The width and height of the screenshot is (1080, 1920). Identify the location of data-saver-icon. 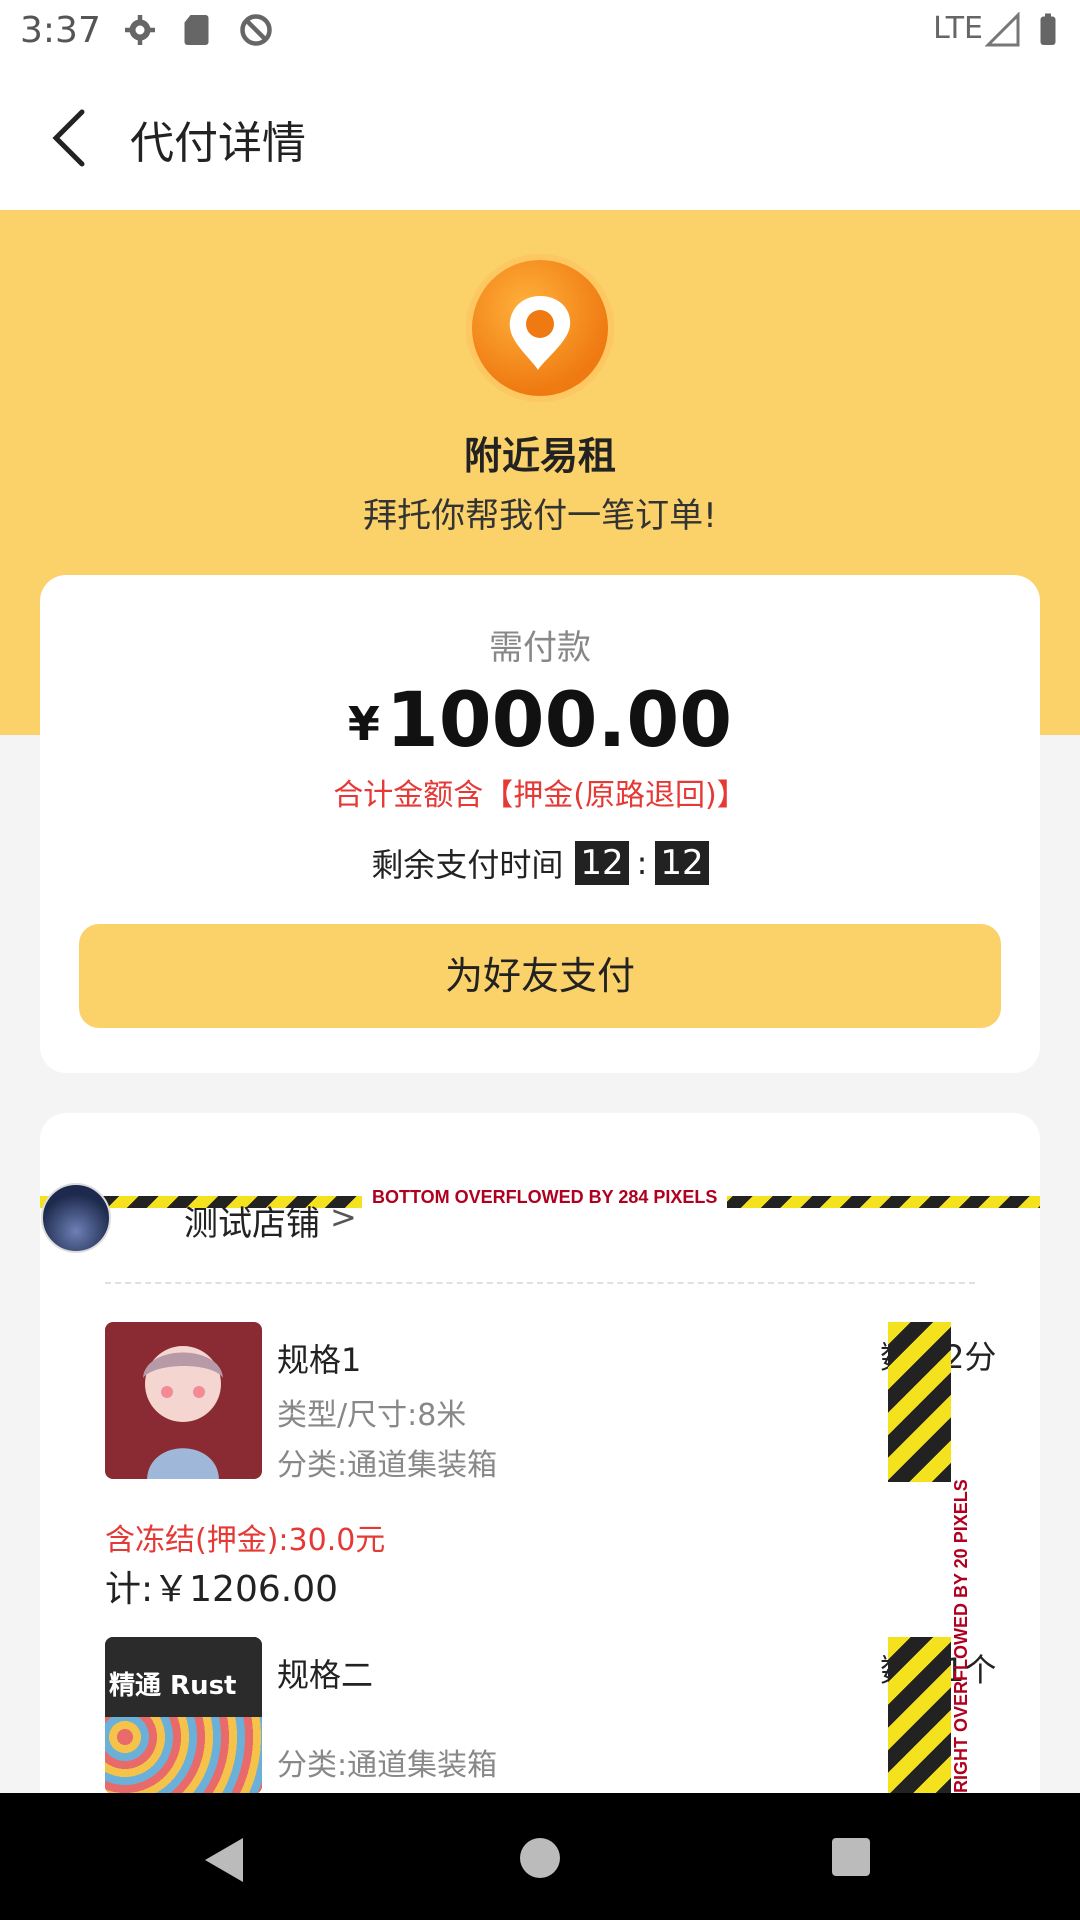
(256, 30).